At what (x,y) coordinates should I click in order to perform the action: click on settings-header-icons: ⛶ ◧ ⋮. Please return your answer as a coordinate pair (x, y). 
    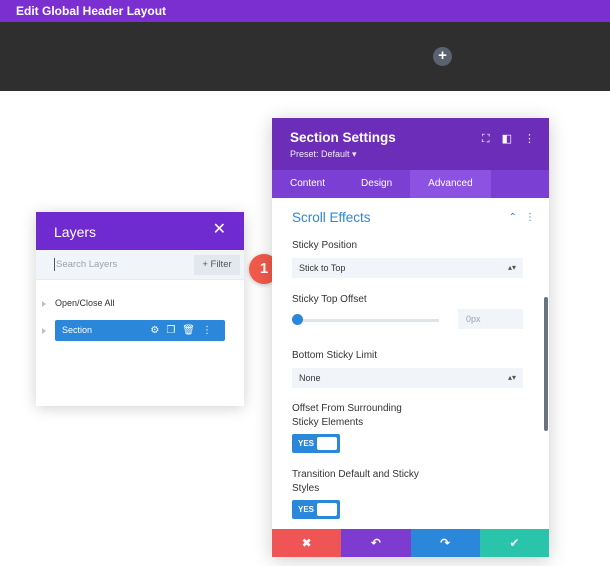
    Looking at the image, I should click on (502, 139).